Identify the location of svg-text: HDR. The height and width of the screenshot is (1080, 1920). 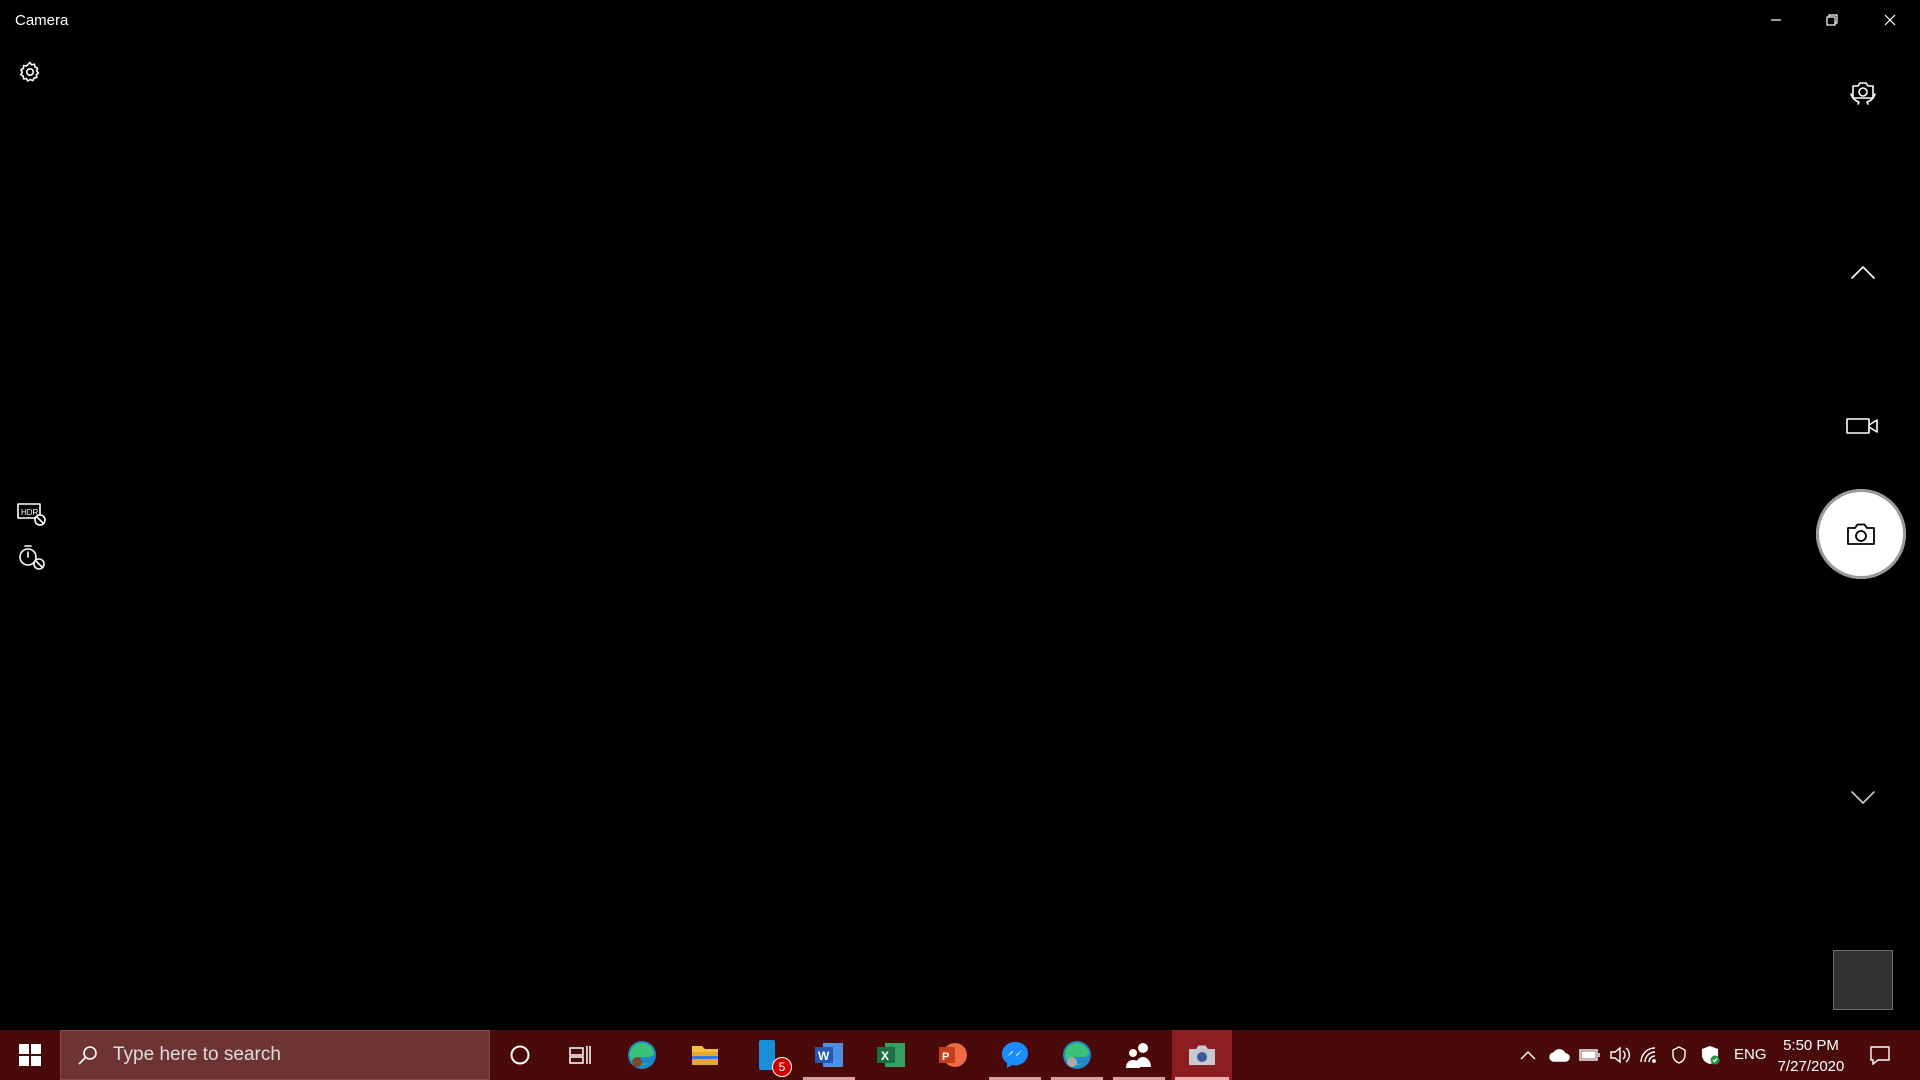
(30, 512).